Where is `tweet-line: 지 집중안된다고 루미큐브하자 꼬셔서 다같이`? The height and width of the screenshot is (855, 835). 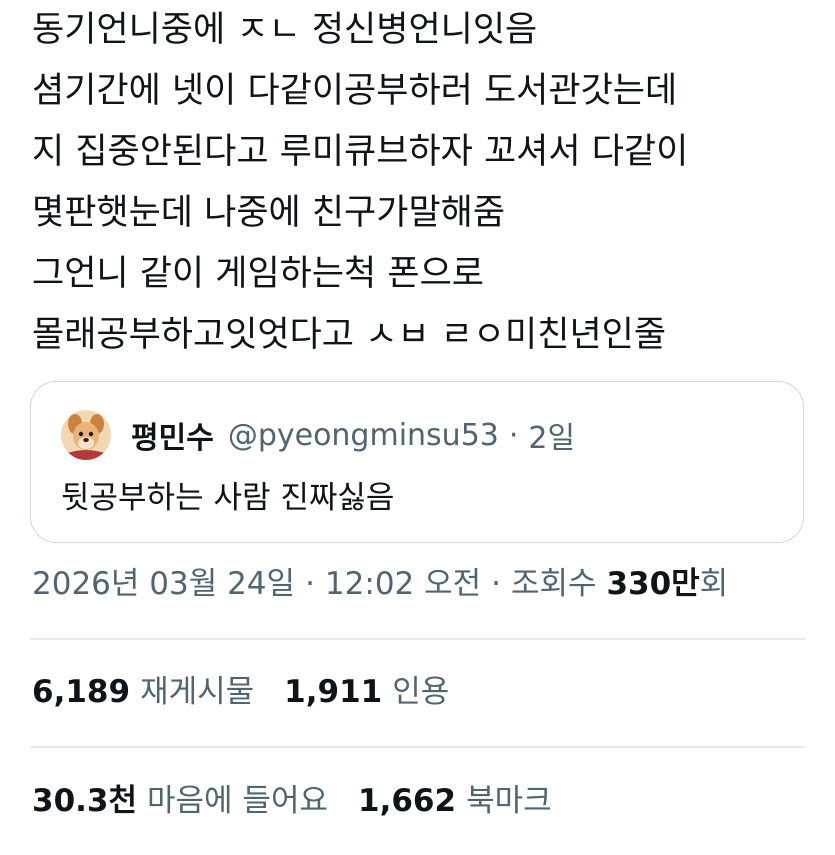 tweet-line: 지 집중안된다고 루미큐브하자 꼬셔서 다같이 is located at coordinates (360, 152).